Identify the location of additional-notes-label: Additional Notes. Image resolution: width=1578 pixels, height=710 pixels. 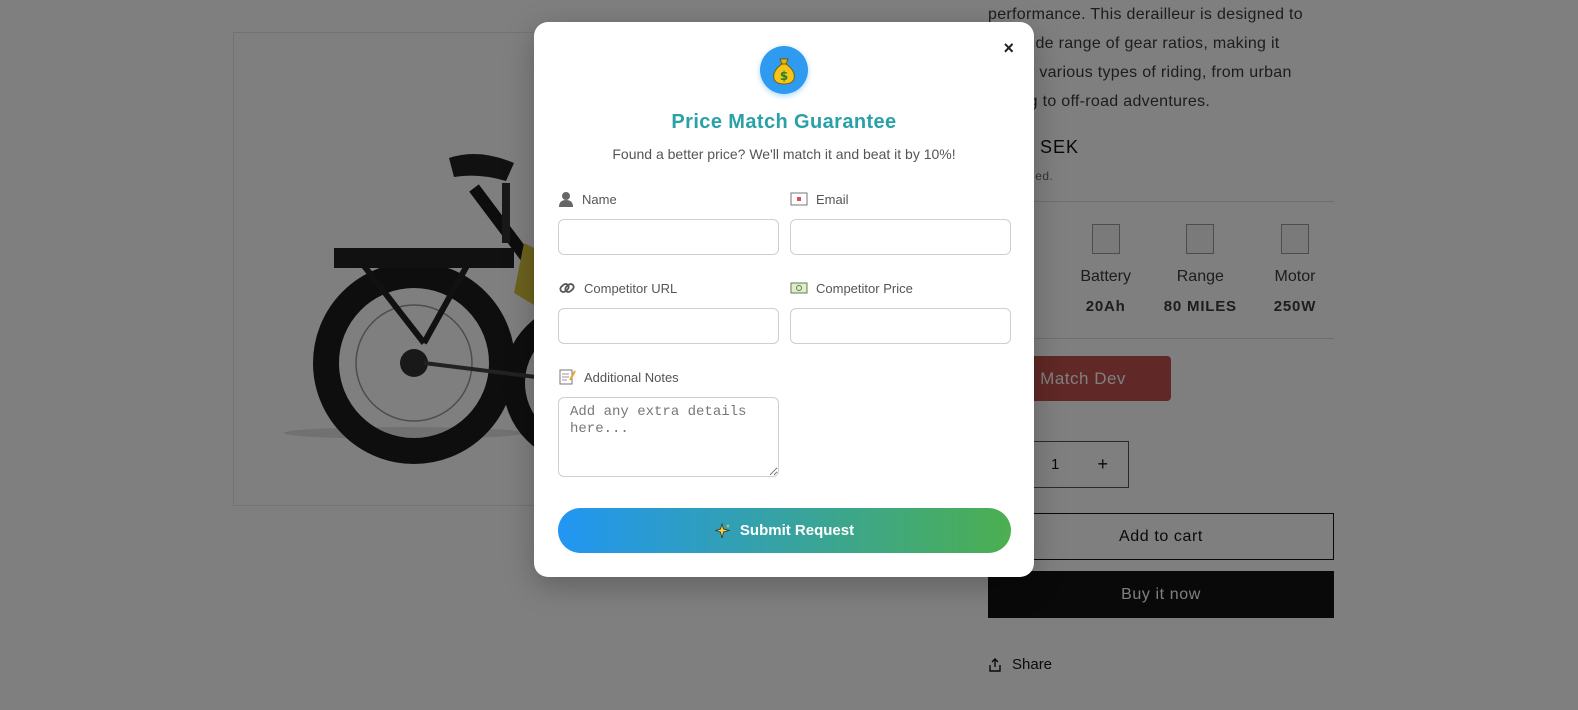
(631, 377).